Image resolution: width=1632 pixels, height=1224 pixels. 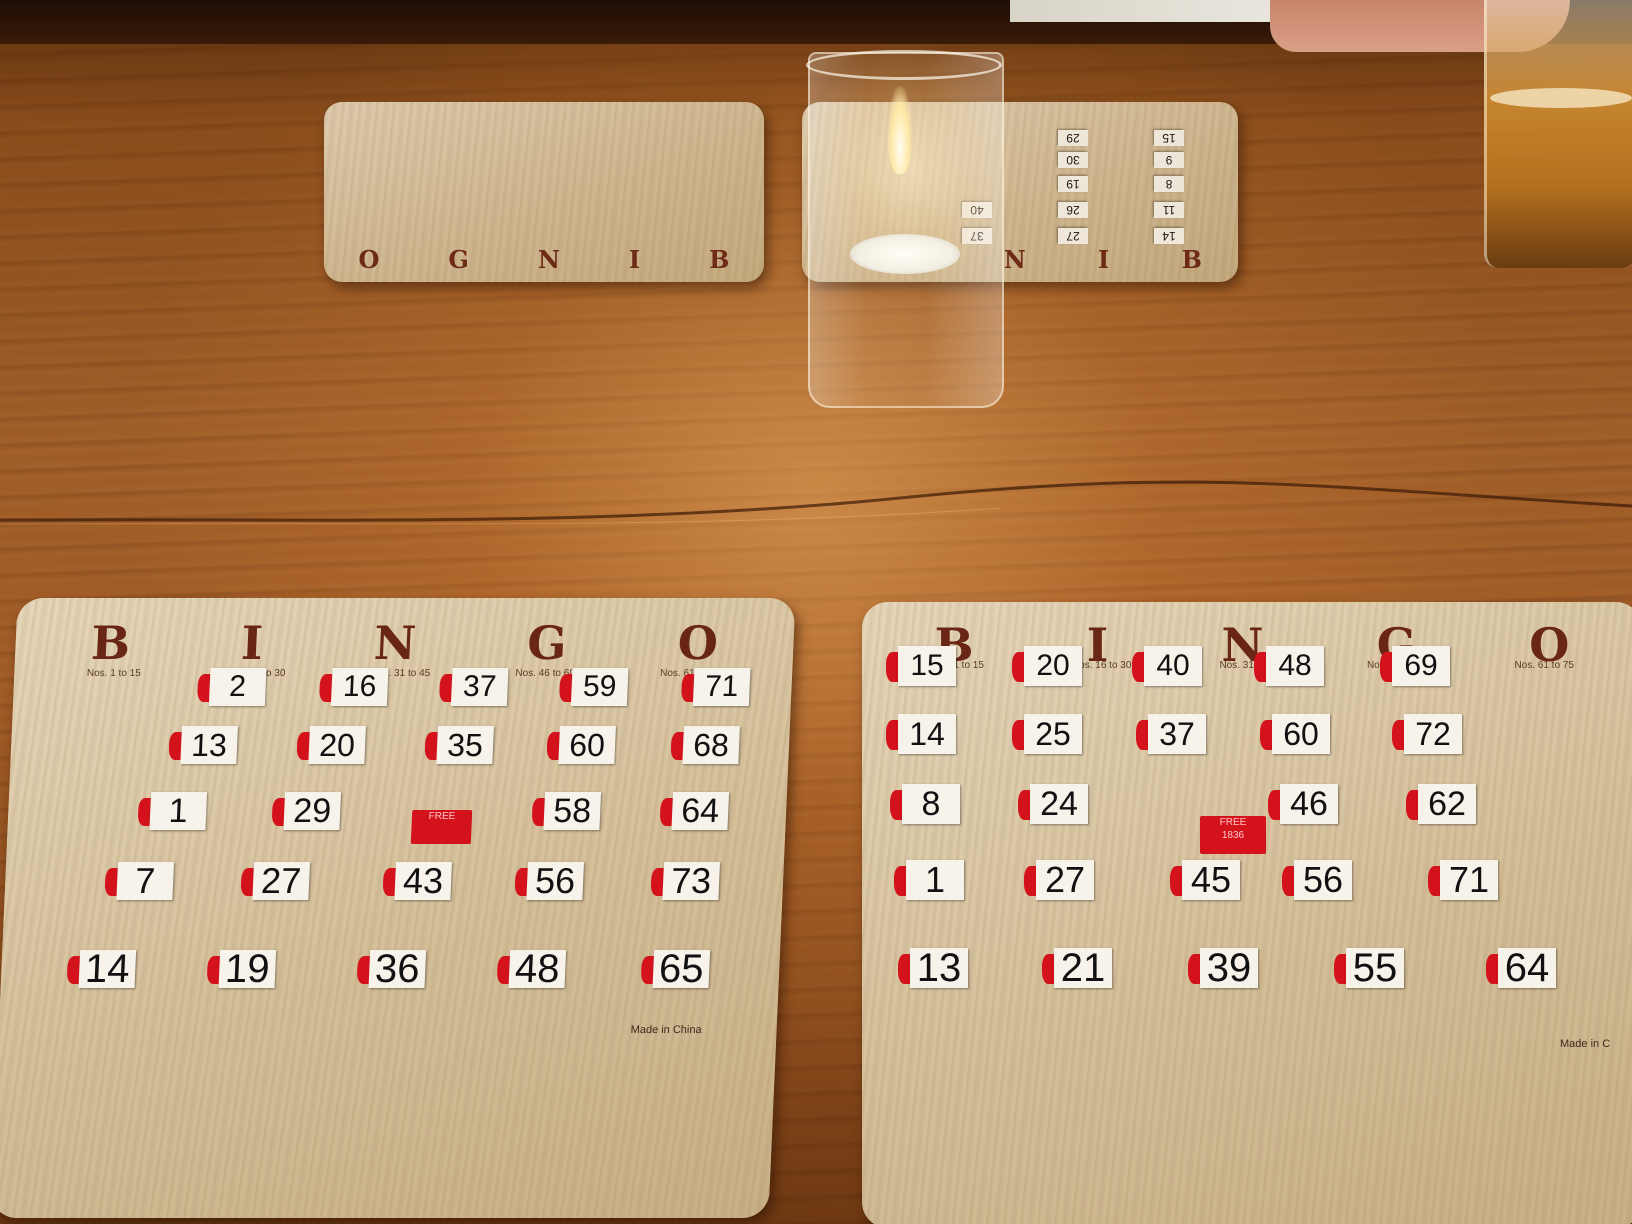 What do you see at coordinates (904, 65) in the screenshot?
I see `candle-glass-rim` at bounding box center [904, 65].